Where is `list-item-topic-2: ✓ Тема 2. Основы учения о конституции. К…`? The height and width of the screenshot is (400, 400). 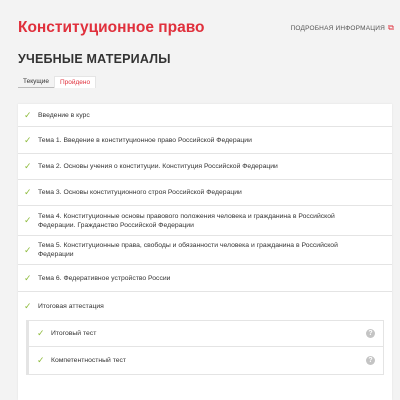
list-item-topic-2: ✓ Тема 2. Основы учения о конституции. К… is located at coordinates (205, 167).